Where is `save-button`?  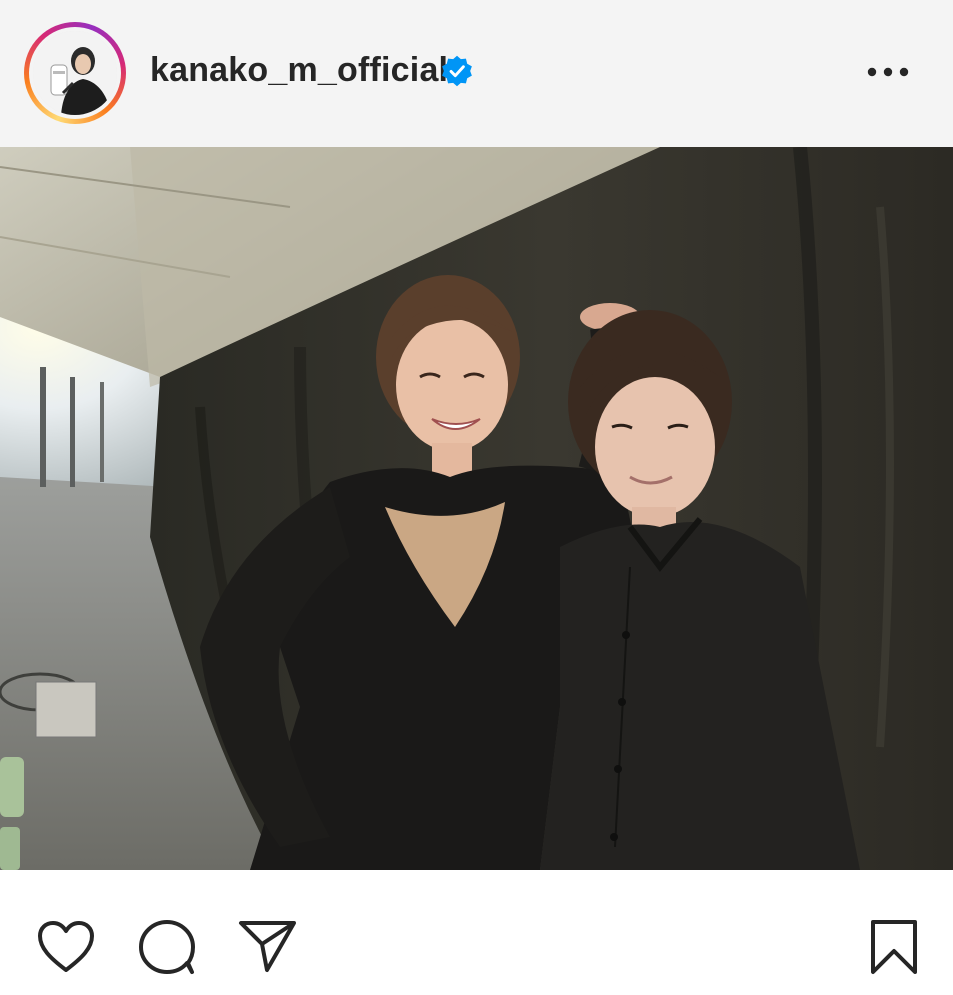
save-button is located at coordinates (894, 947).